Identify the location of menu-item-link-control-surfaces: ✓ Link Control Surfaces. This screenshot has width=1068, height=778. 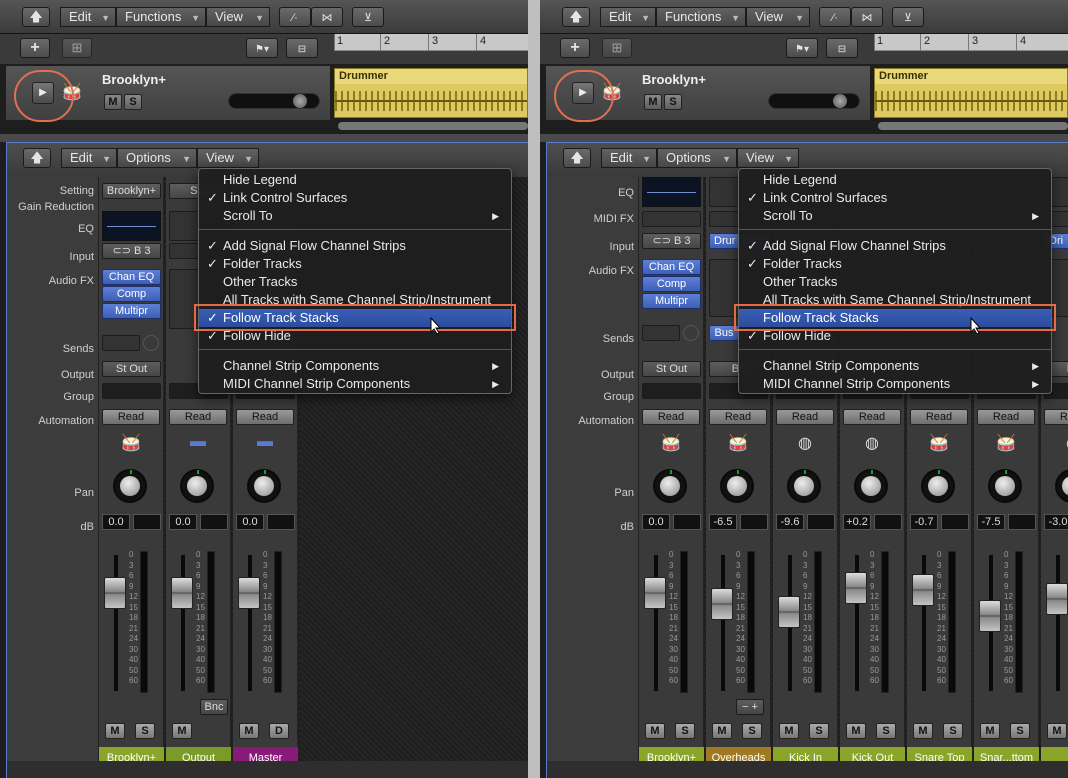
(895, 198).